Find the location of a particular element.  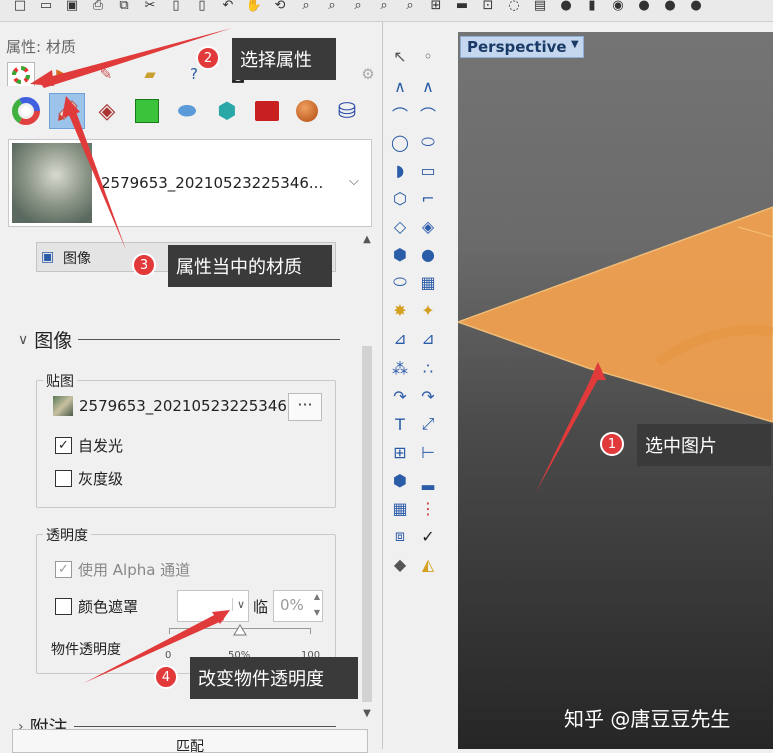

match-button: 匹配 is located at coordinates (190, 741).